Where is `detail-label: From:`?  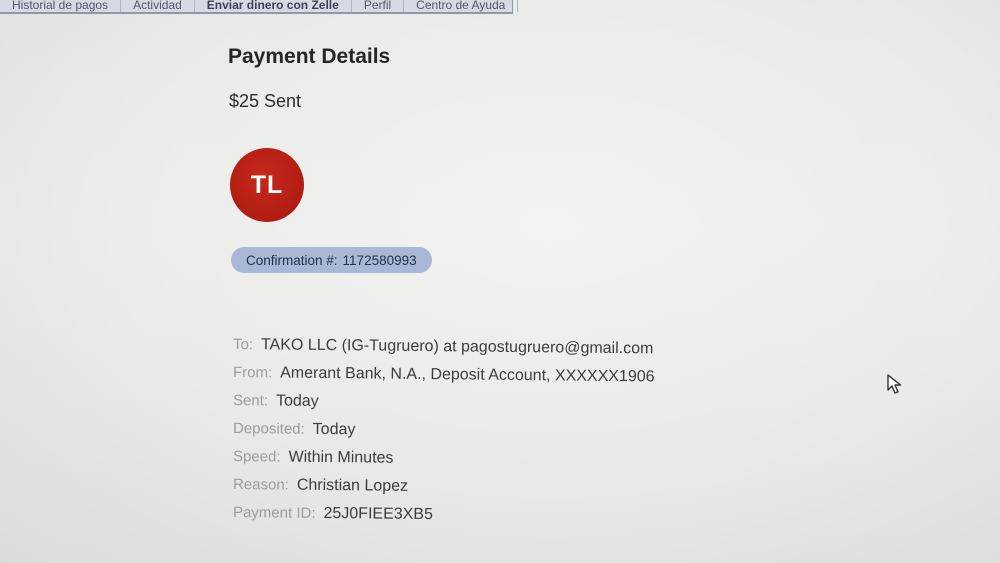 detail-label: From: is located at coordinates (252, 373).